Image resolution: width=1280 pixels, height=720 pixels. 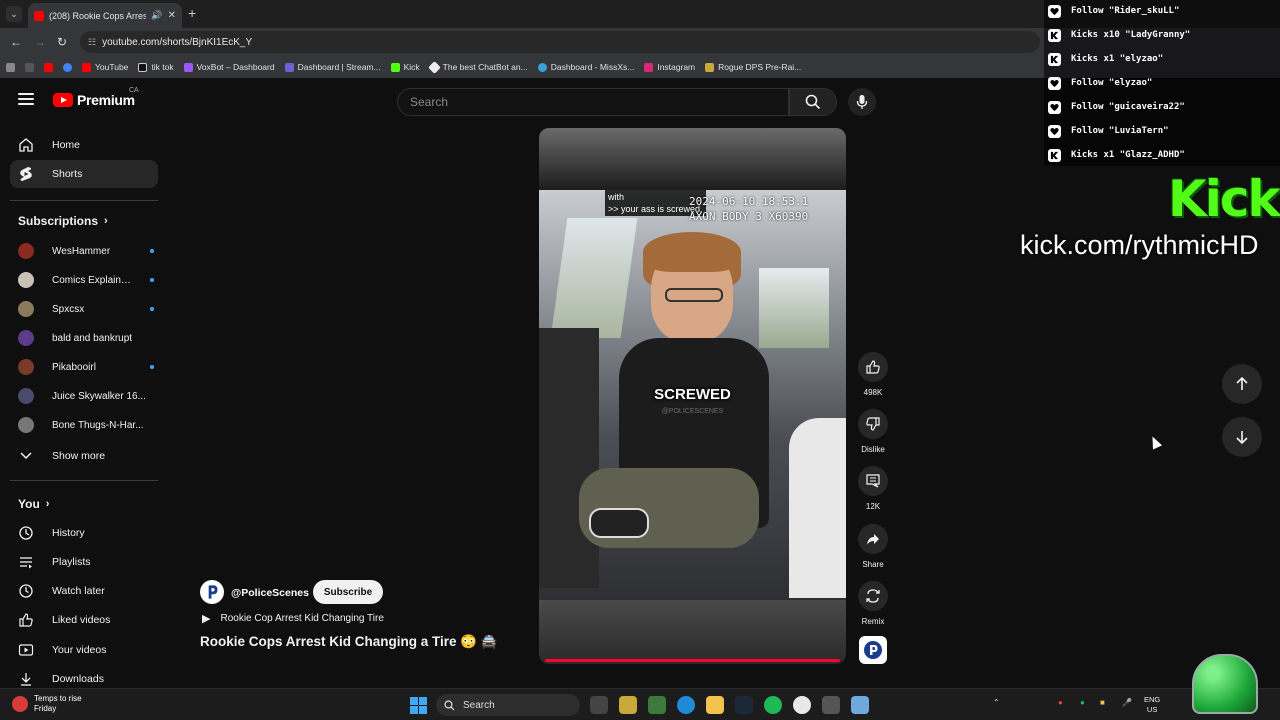 What do you see at coordinates (84, 309) in the screenshot?
I see `subscription-item: Spxcsx` at bounding box center [84, 309].